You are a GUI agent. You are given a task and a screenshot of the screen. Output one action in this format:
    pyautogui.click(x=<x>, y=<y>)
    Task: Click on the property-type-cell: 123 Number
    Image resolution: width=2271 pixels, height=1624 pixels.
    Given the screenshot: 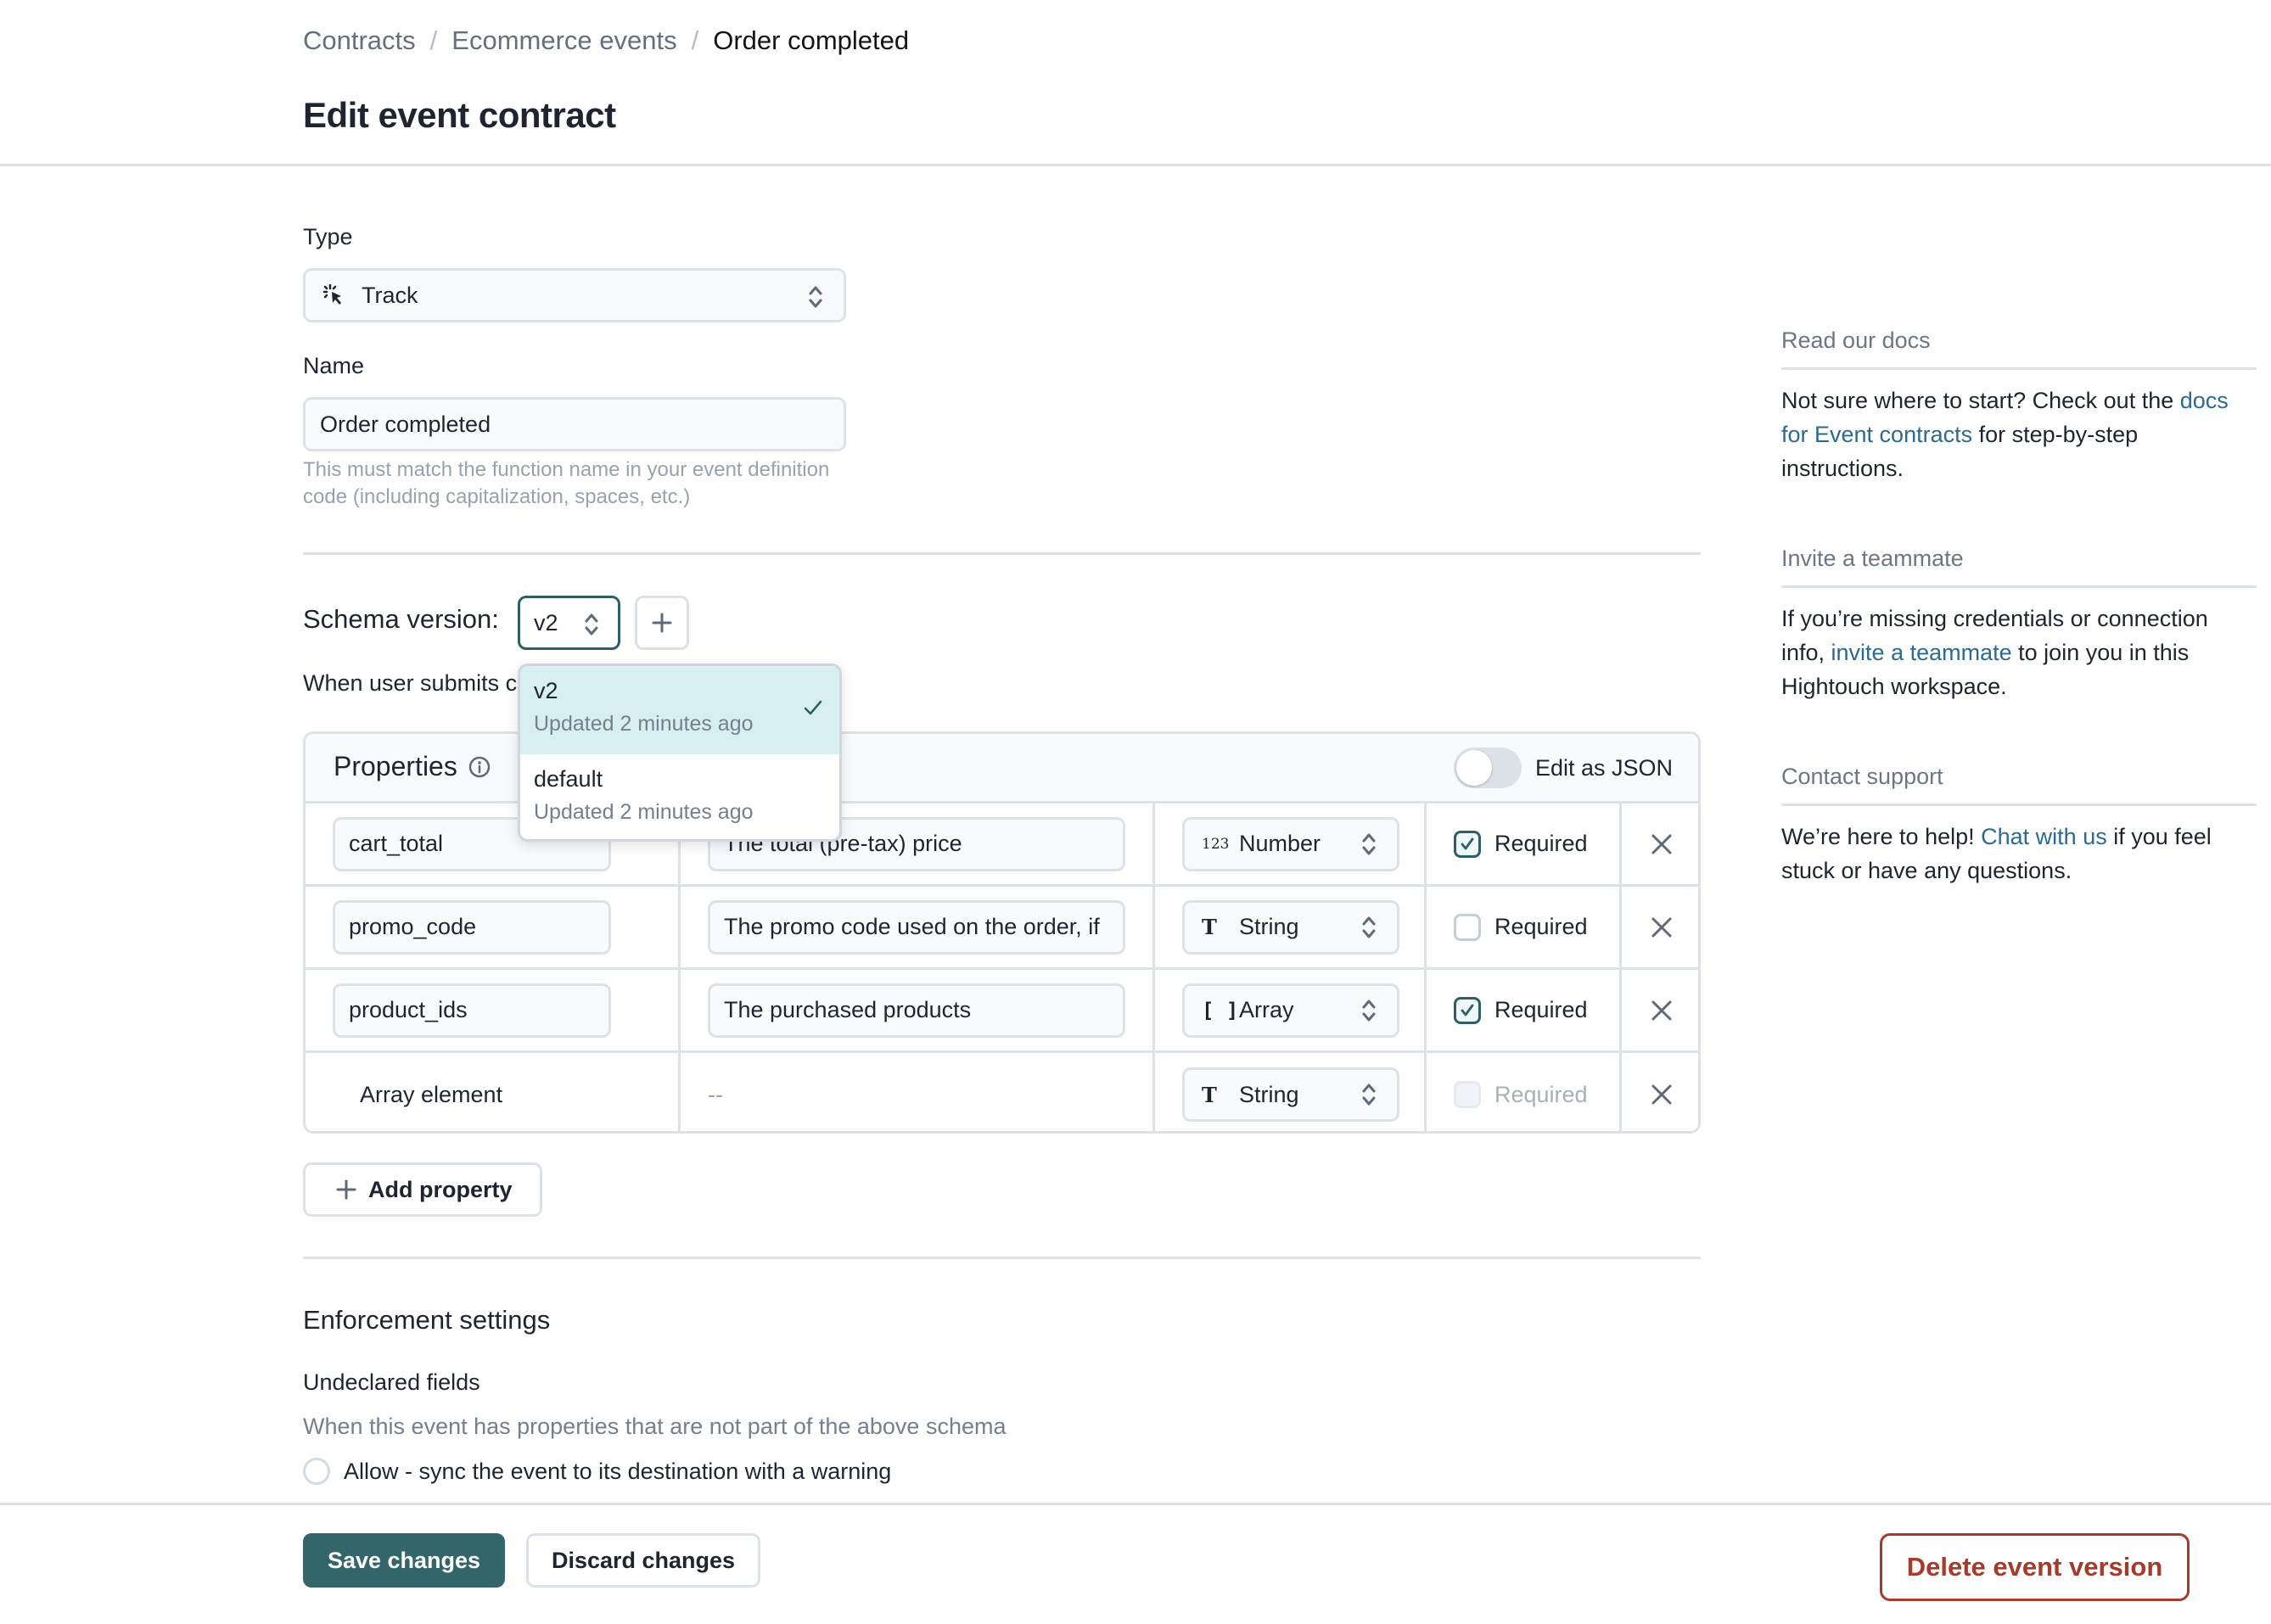 What is the action you would take?
    pyautogui.click(x=1291, y=844)
    